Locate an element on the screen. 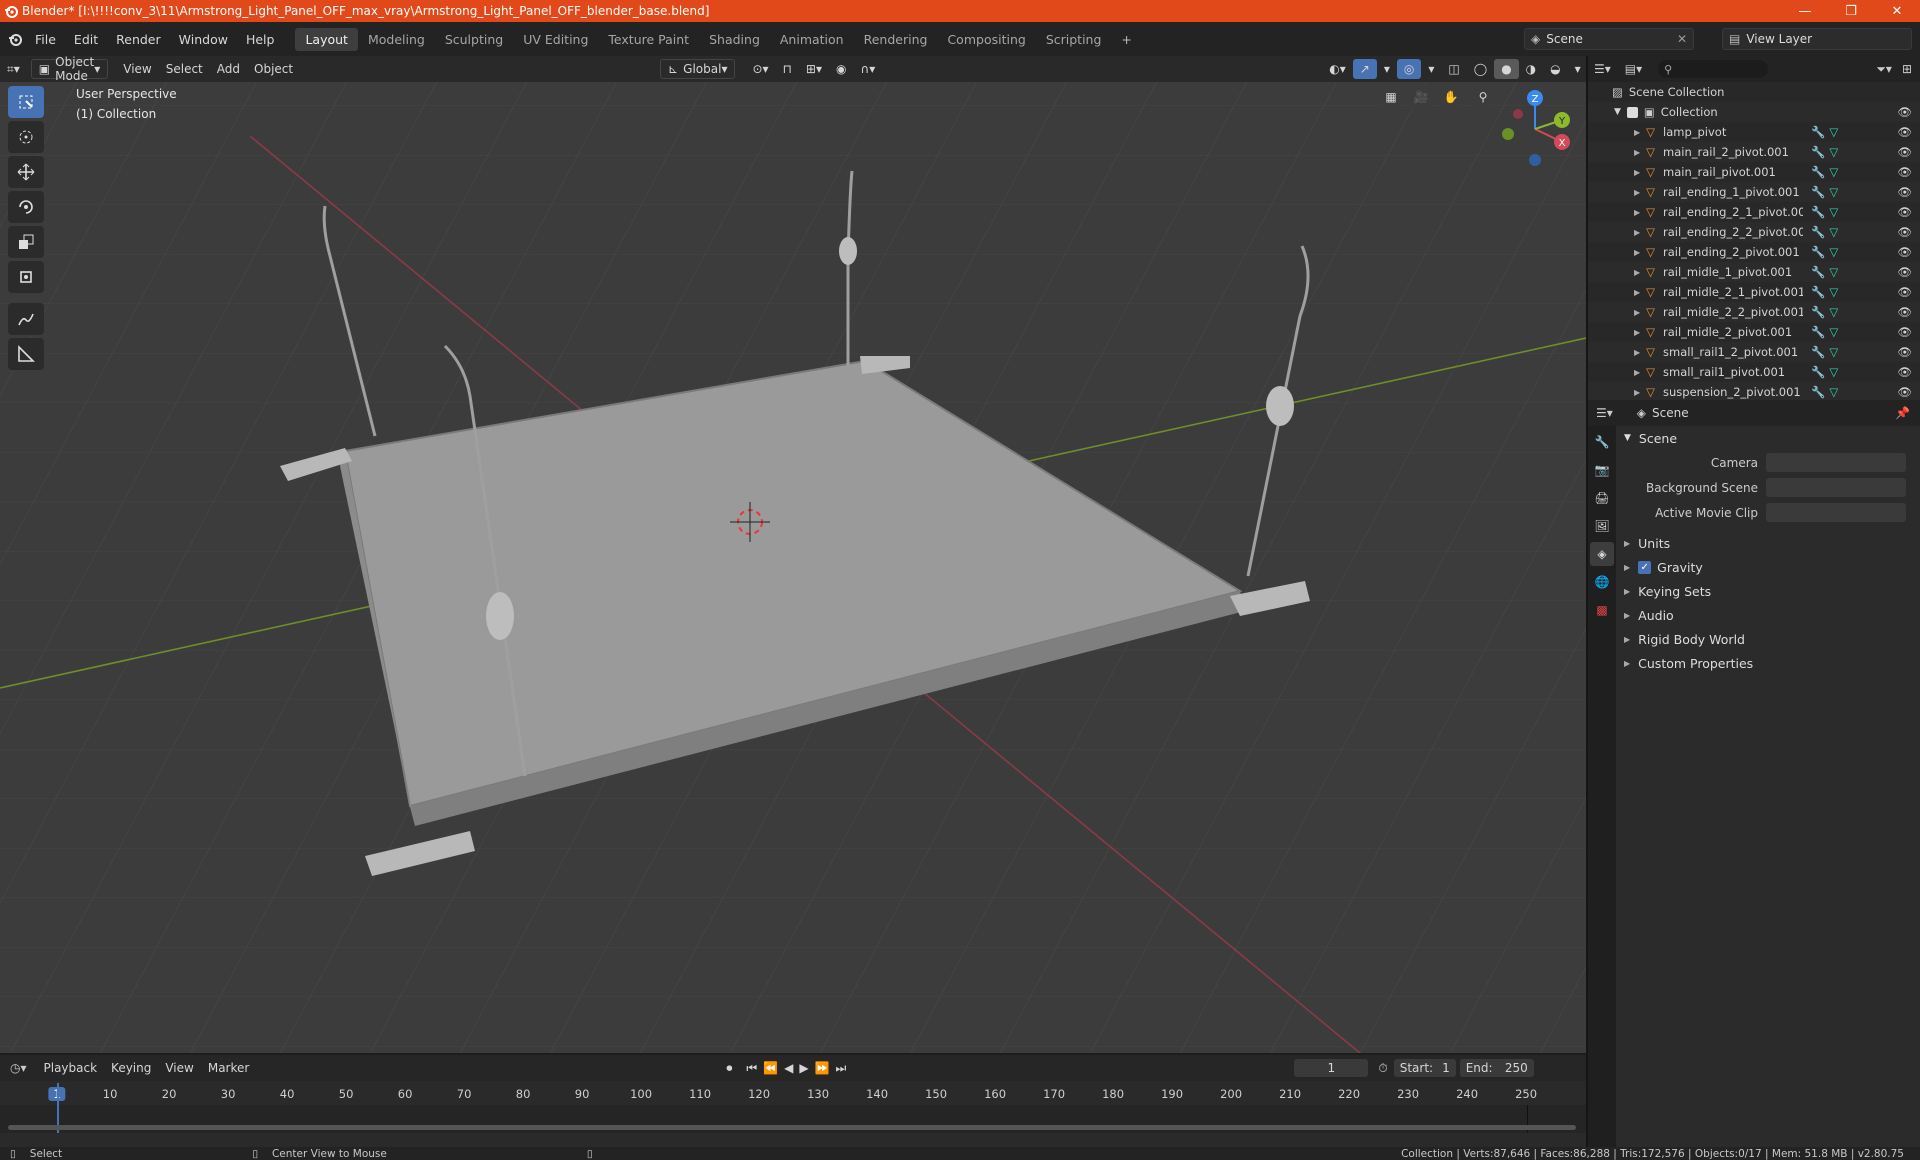 This screenshot has height=1160, width=1920. tool-tab-icon: 🔧 is located at coordinates (1602, 442).